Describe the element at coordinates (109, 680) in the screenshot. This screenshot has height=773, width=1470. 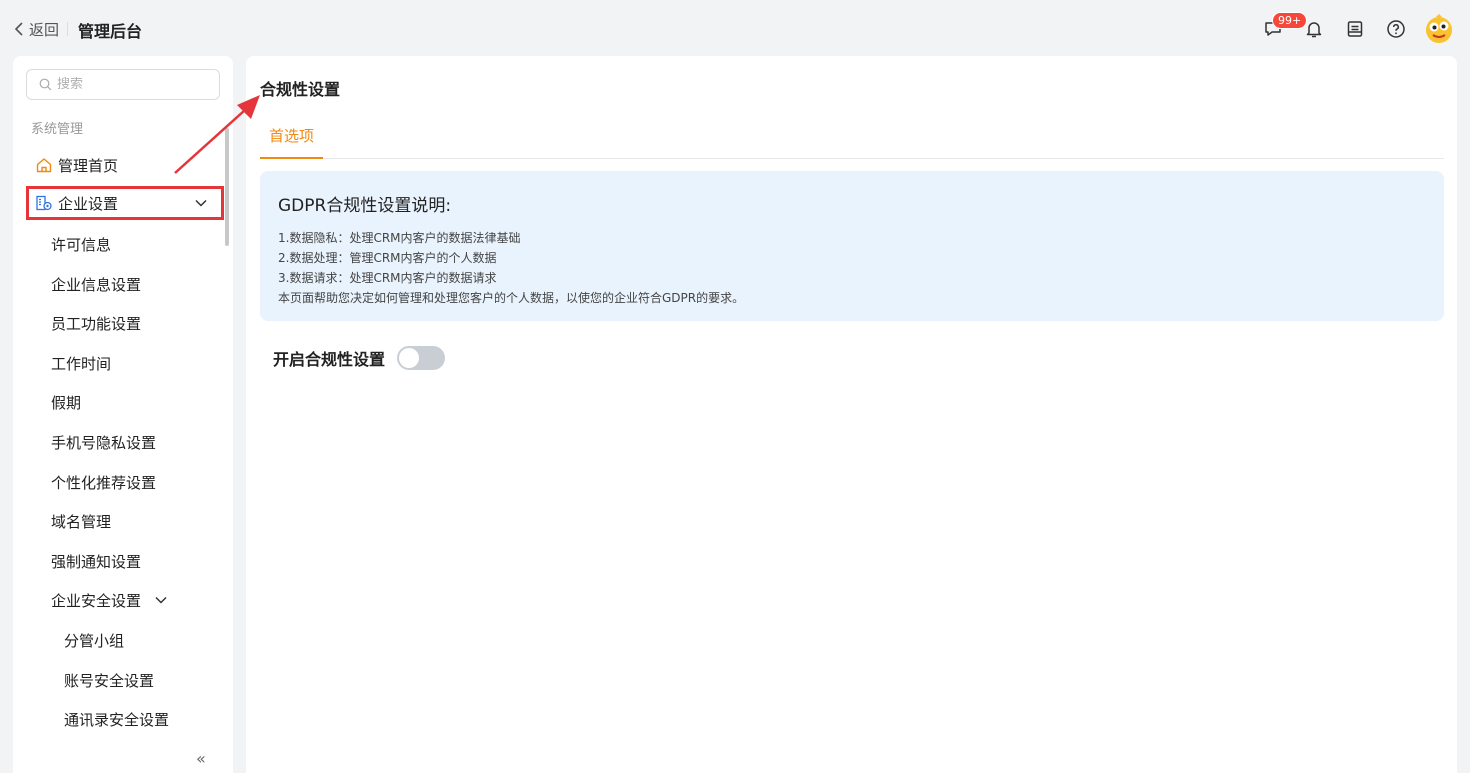
I see `sidebar-subsubitem: 账号安全设置` at that location.